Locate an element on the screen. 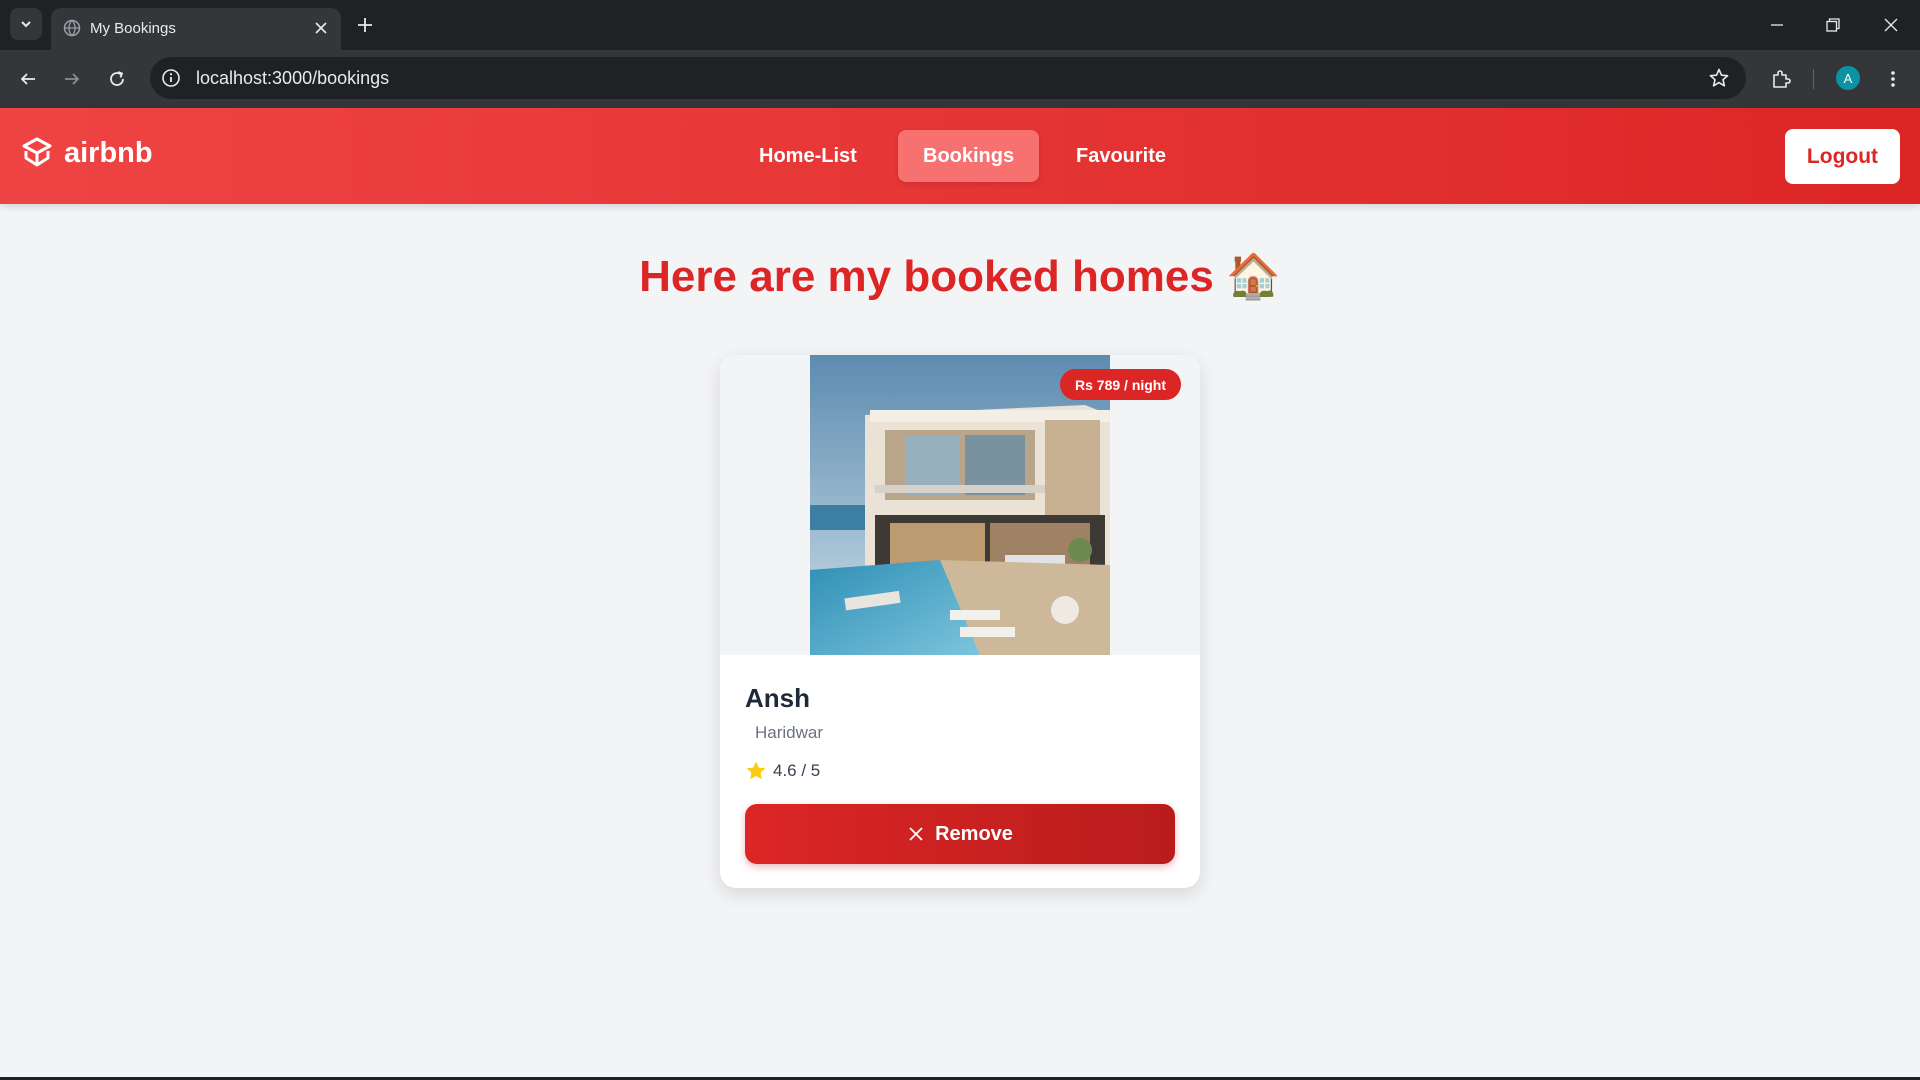 The image size is (1920, 1080). chevron-down-icon is located at coordinates (26, 24).